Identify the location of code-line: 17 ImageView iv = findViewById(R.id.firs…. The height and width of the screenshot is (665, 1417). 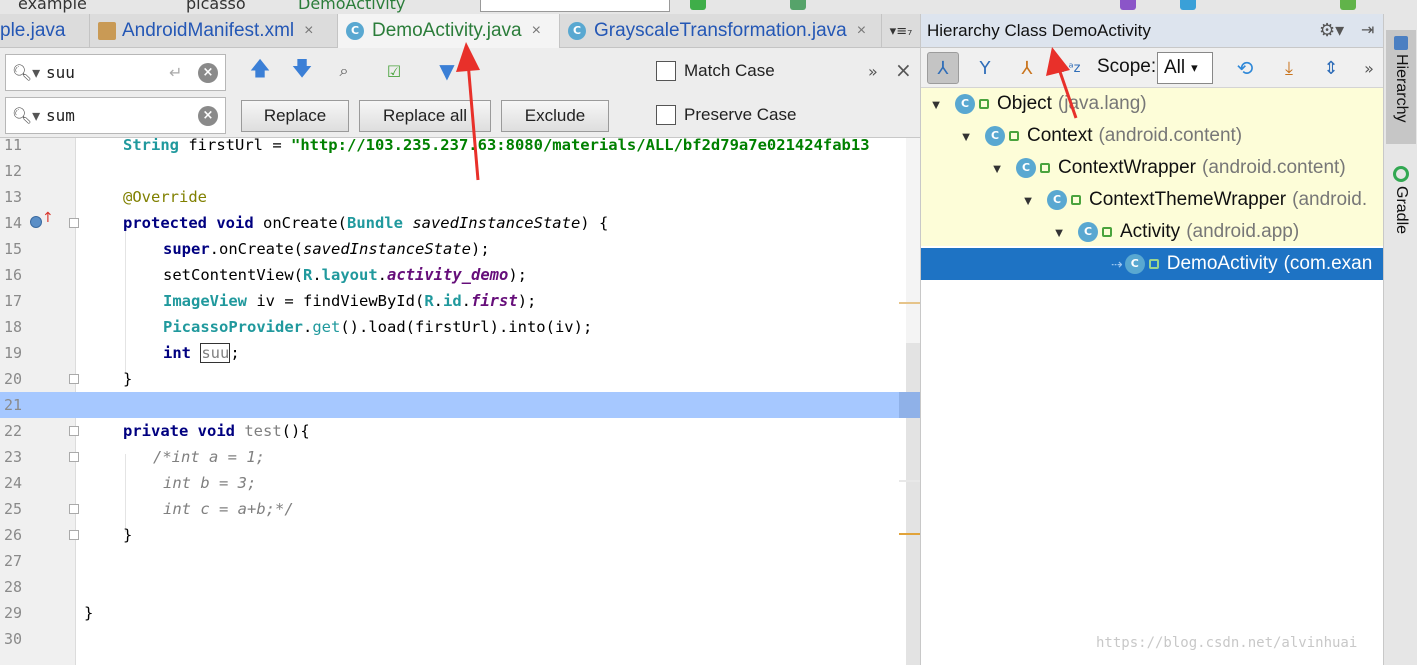
(453, 301).